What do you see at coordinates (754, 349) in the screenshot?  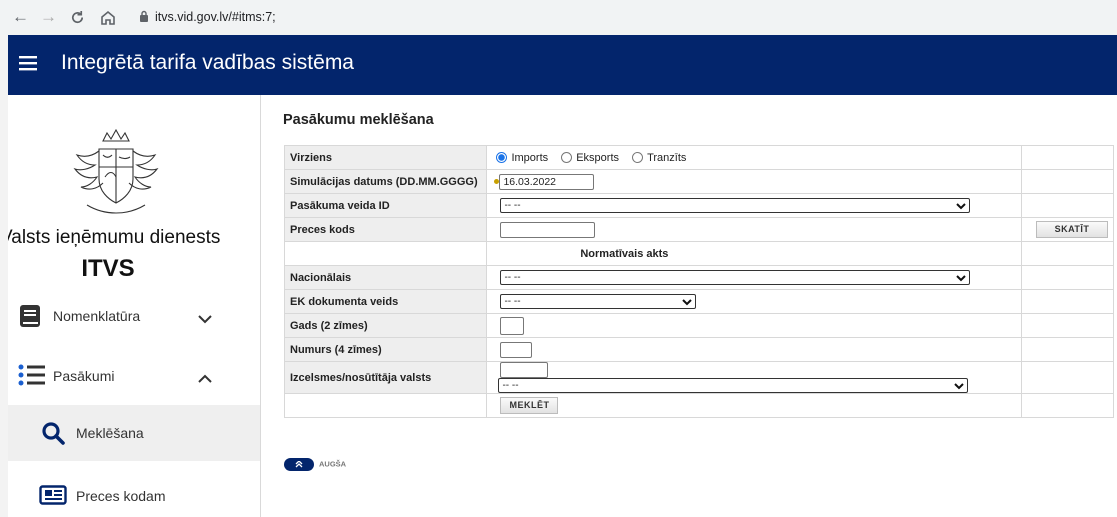 I see `number-cell` at bounding box center [754, 349].